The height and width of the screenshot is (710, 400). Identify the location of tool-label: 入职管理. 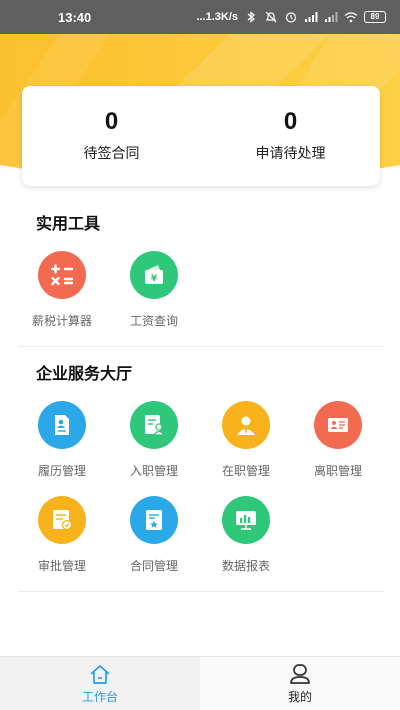
(153, 471).